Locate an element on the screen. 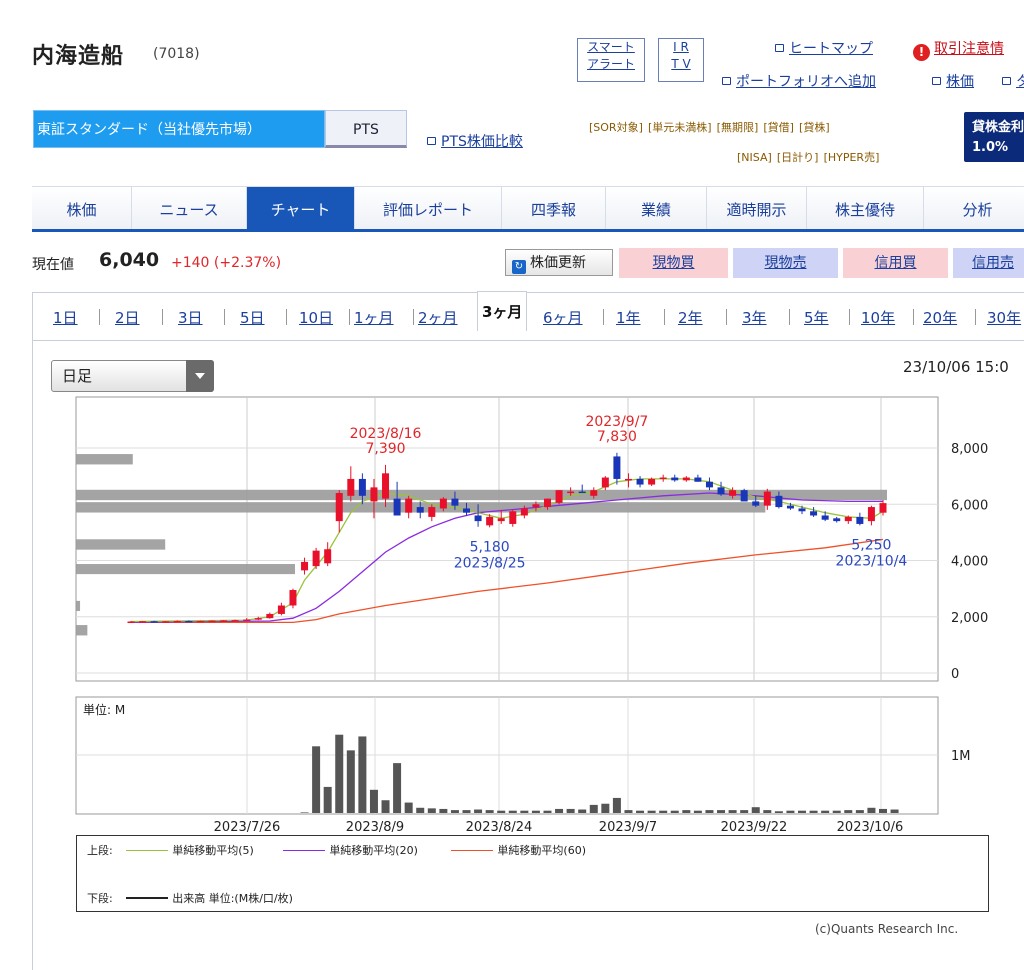 This screenshot has width=1024, height=970. pts-compare-label: PTS株価比較 is located at coordinates (482, 142).